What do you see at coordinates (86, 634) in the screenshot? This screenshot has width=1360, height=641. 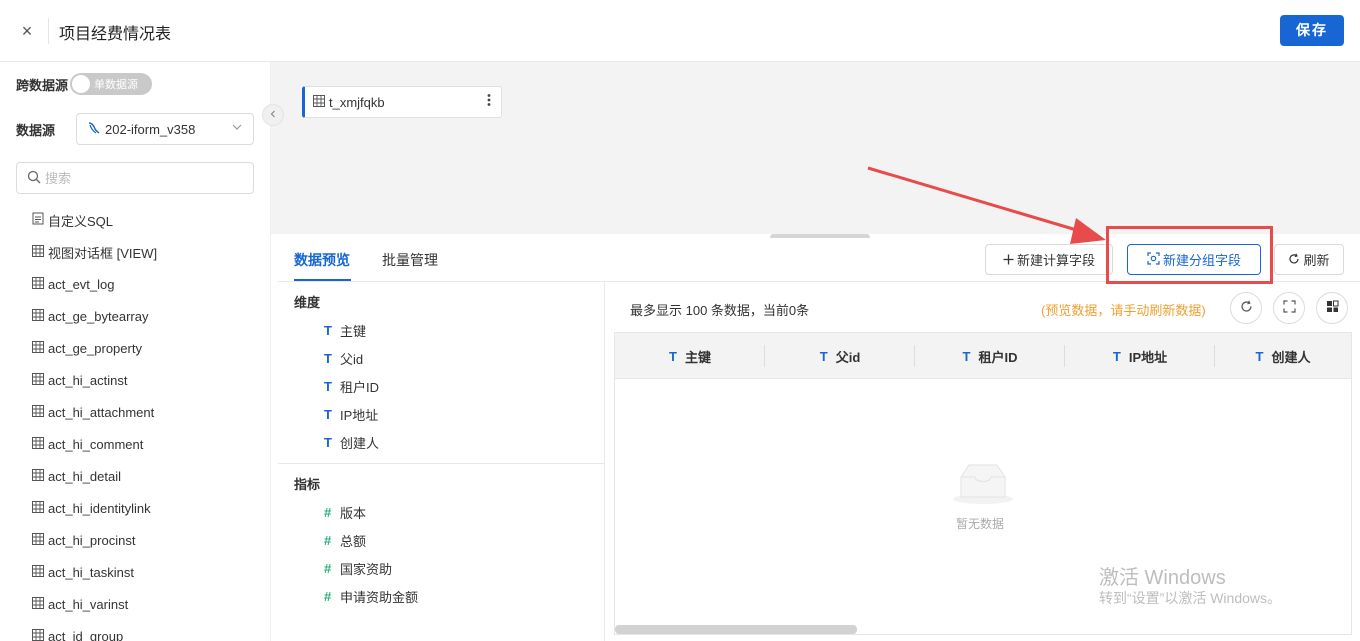 I see `sidebar-item-label: act_id_group` at bounding box center [86, 634].